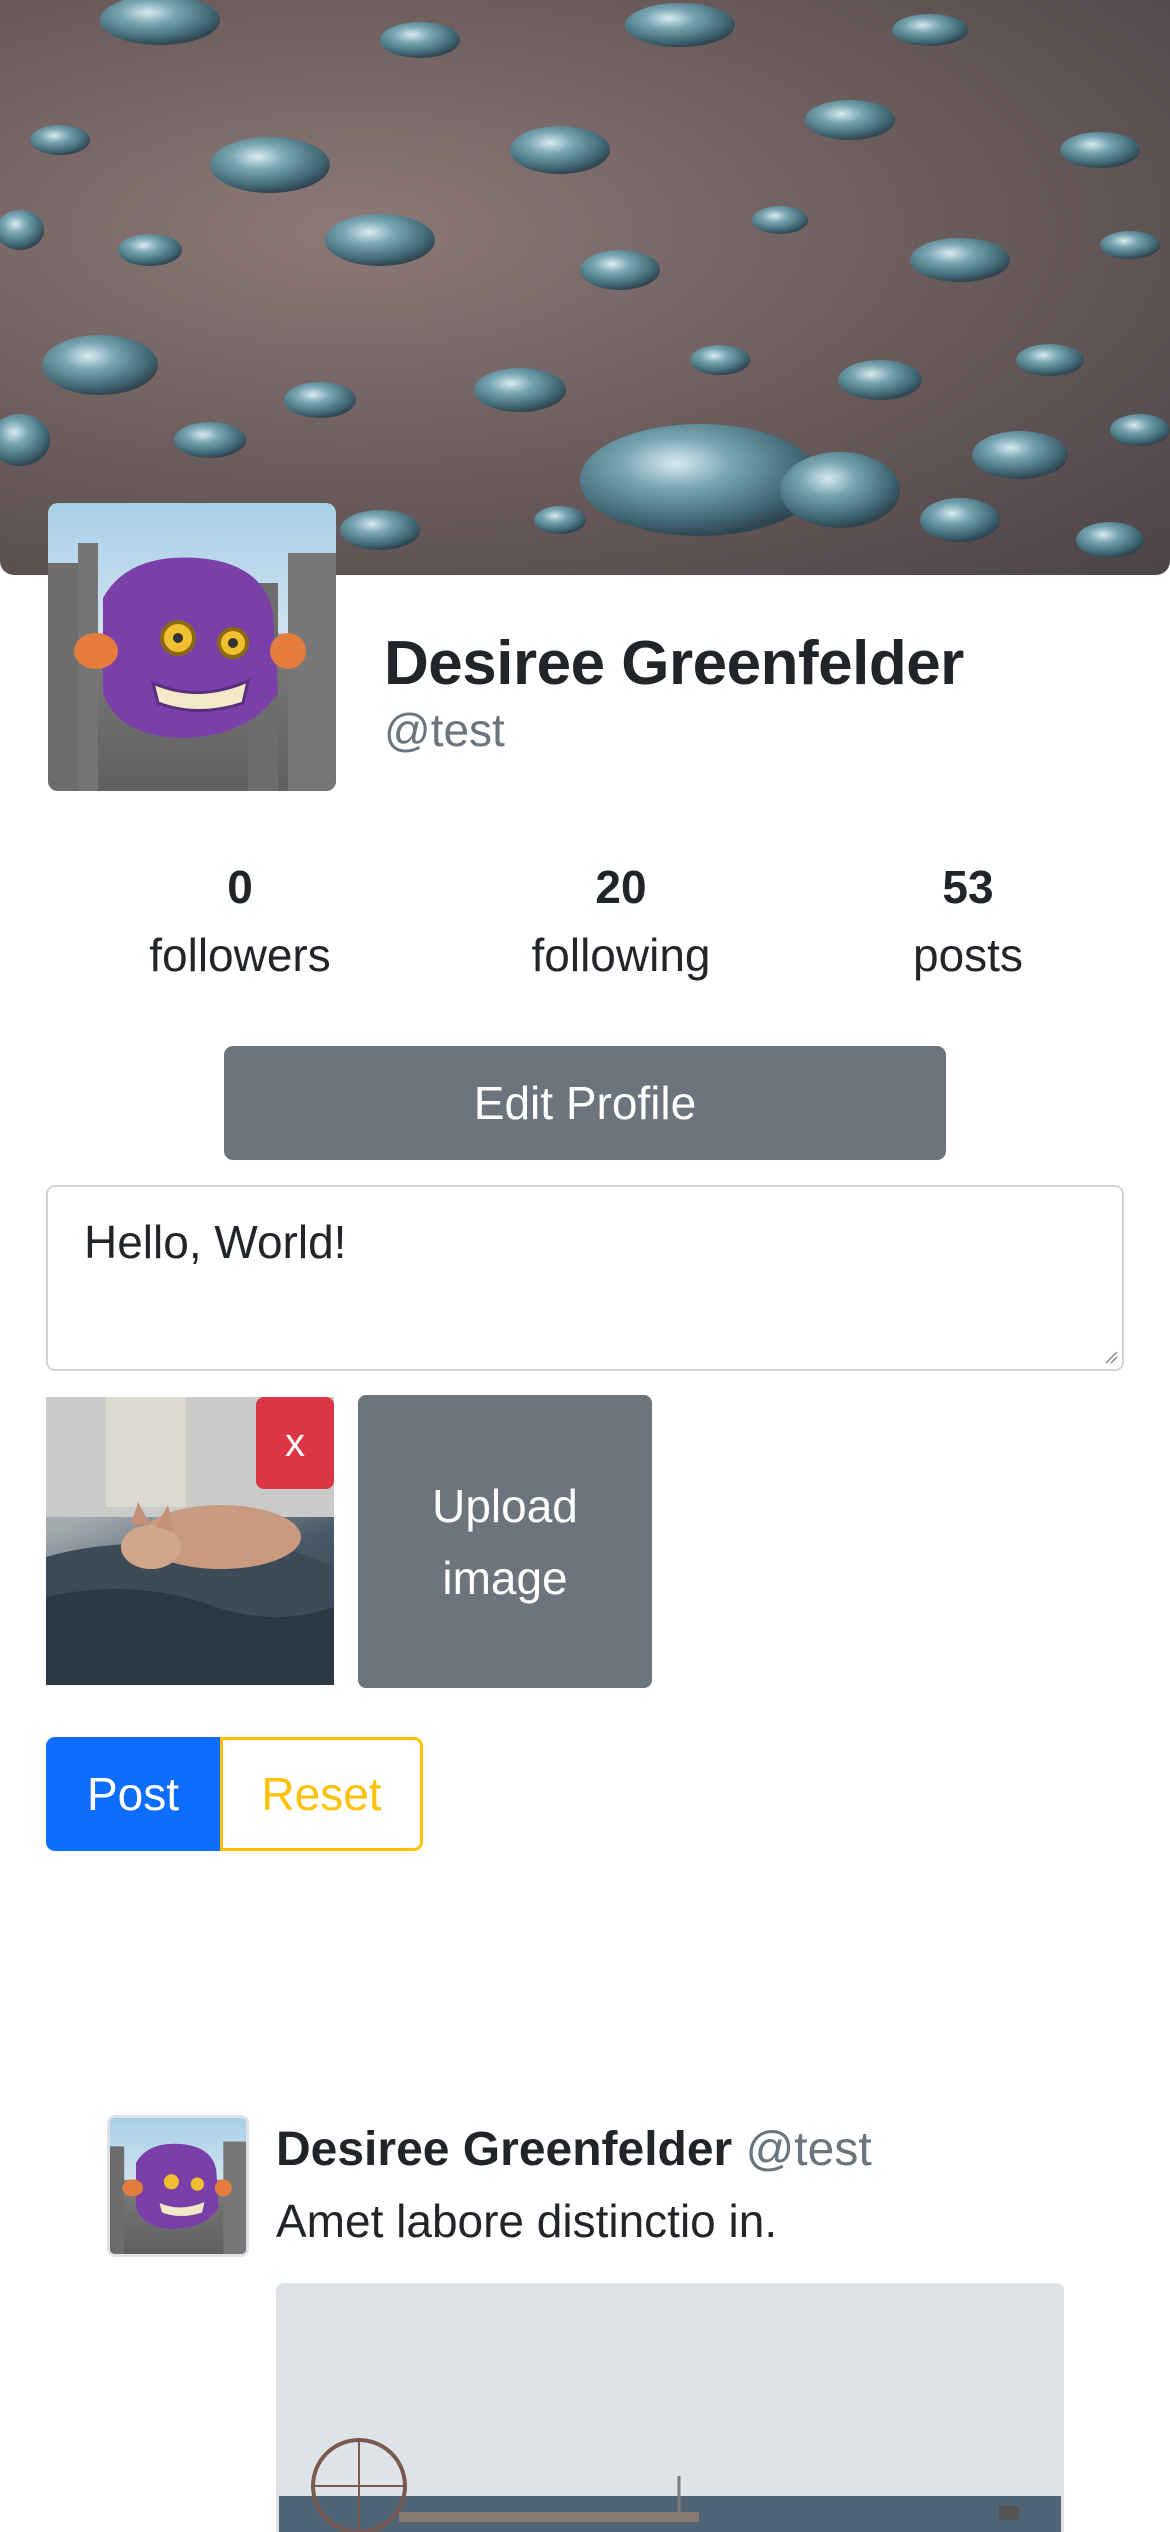  I want to click on stat-label: posts, so click(968, 955).